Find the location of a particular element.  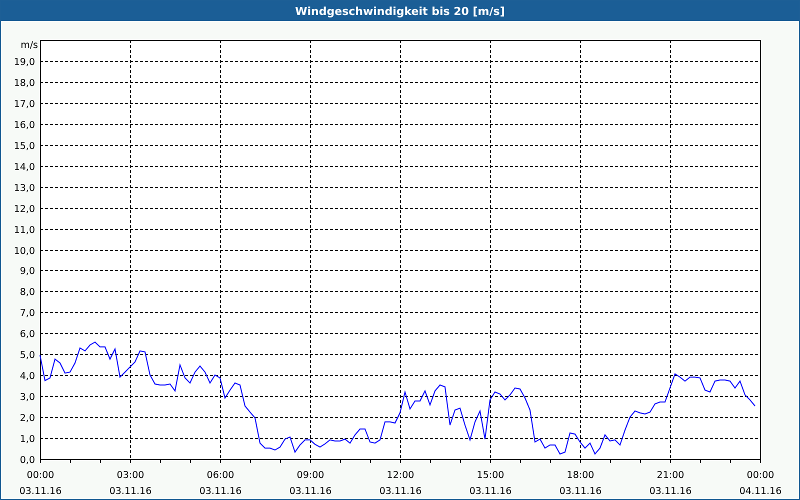

y-tick-label: 18,0 is located at coordinates (24, 83).